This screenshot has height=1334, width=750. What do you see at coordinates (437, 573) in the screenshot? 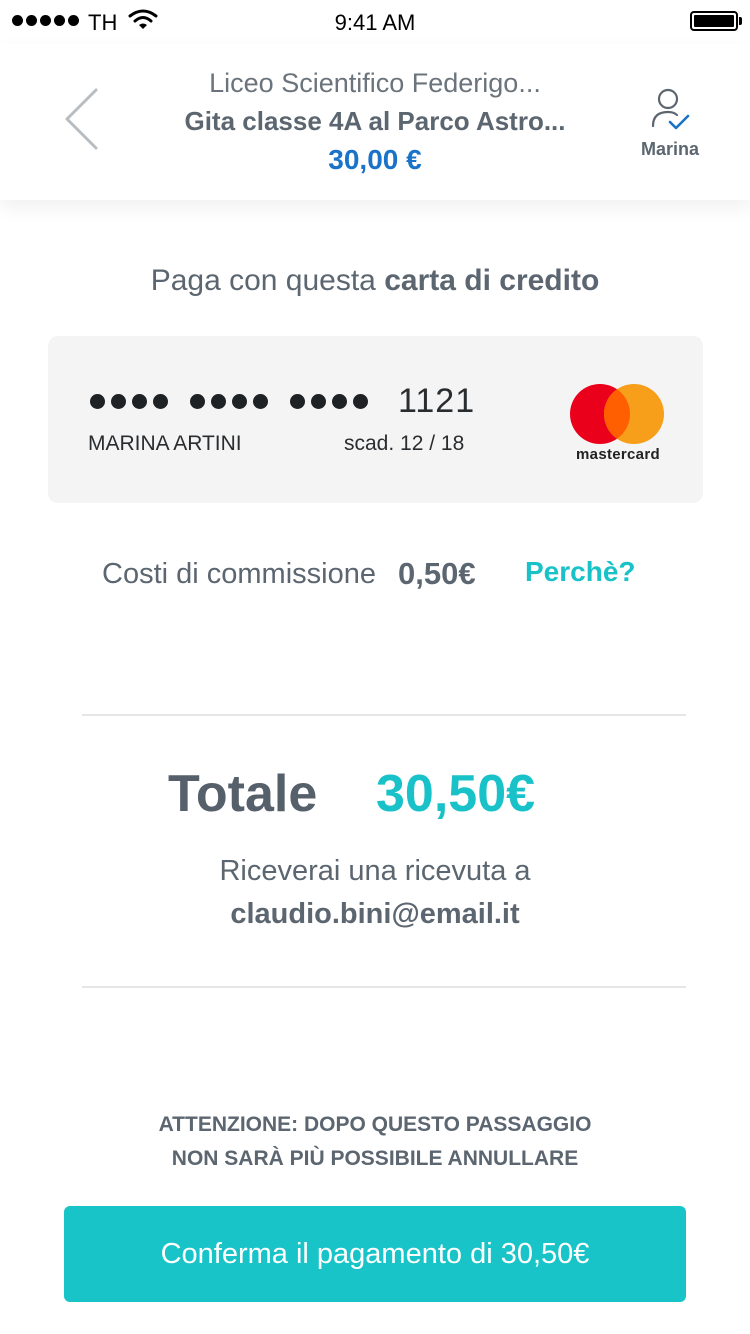
I see `fees-value: 0,50€` at bounding box center [437, 573].